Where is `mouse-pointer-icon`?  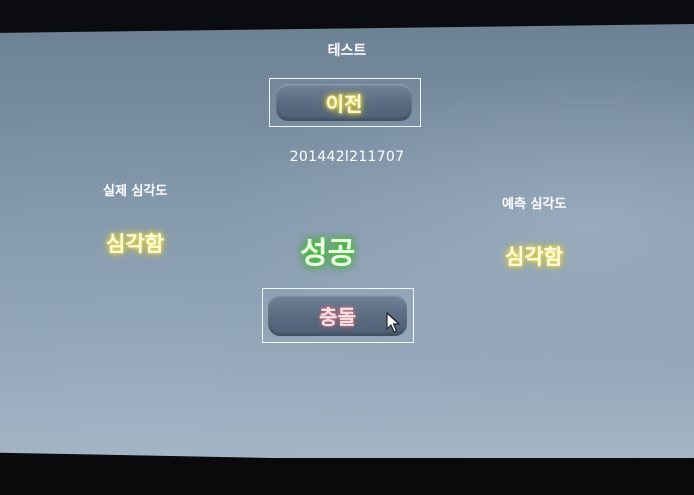 mouse-pointer-icon is located at coordinates (393, 322).